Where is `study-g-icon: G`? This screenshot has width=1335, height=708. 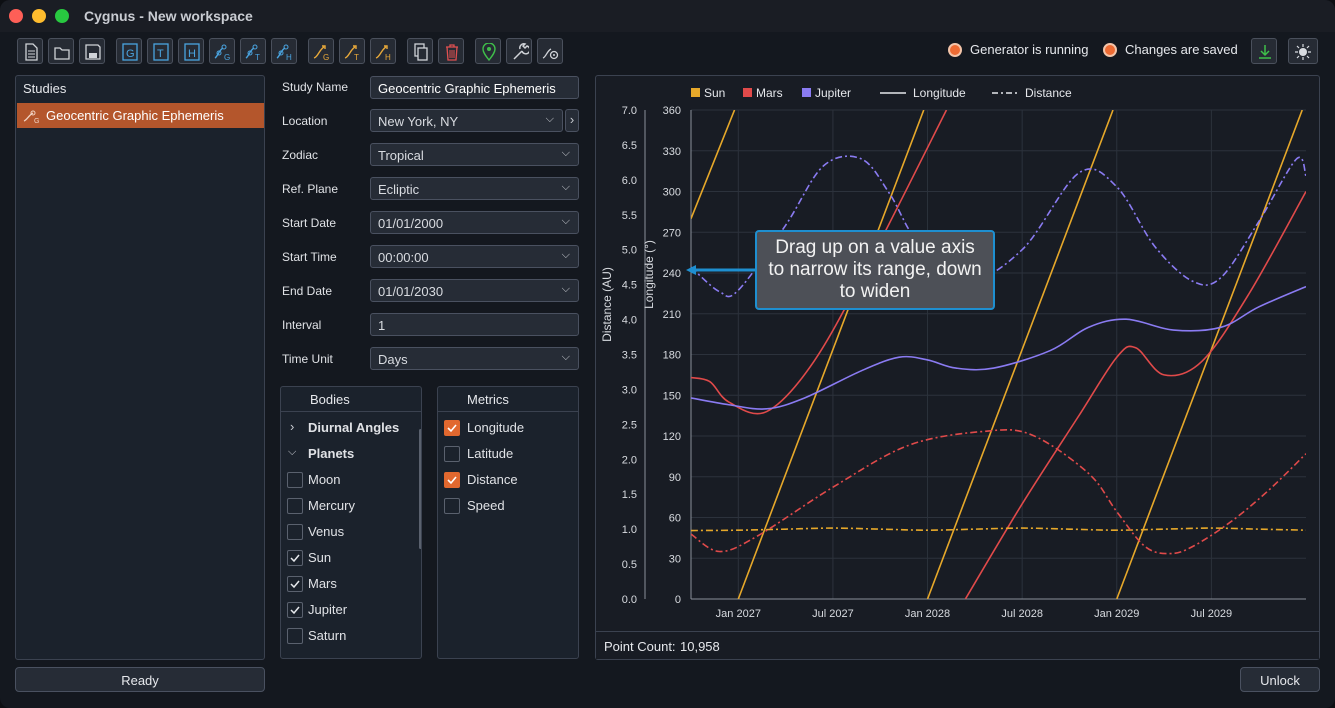
study-g-icon: G is located at coordinates (321, 53).